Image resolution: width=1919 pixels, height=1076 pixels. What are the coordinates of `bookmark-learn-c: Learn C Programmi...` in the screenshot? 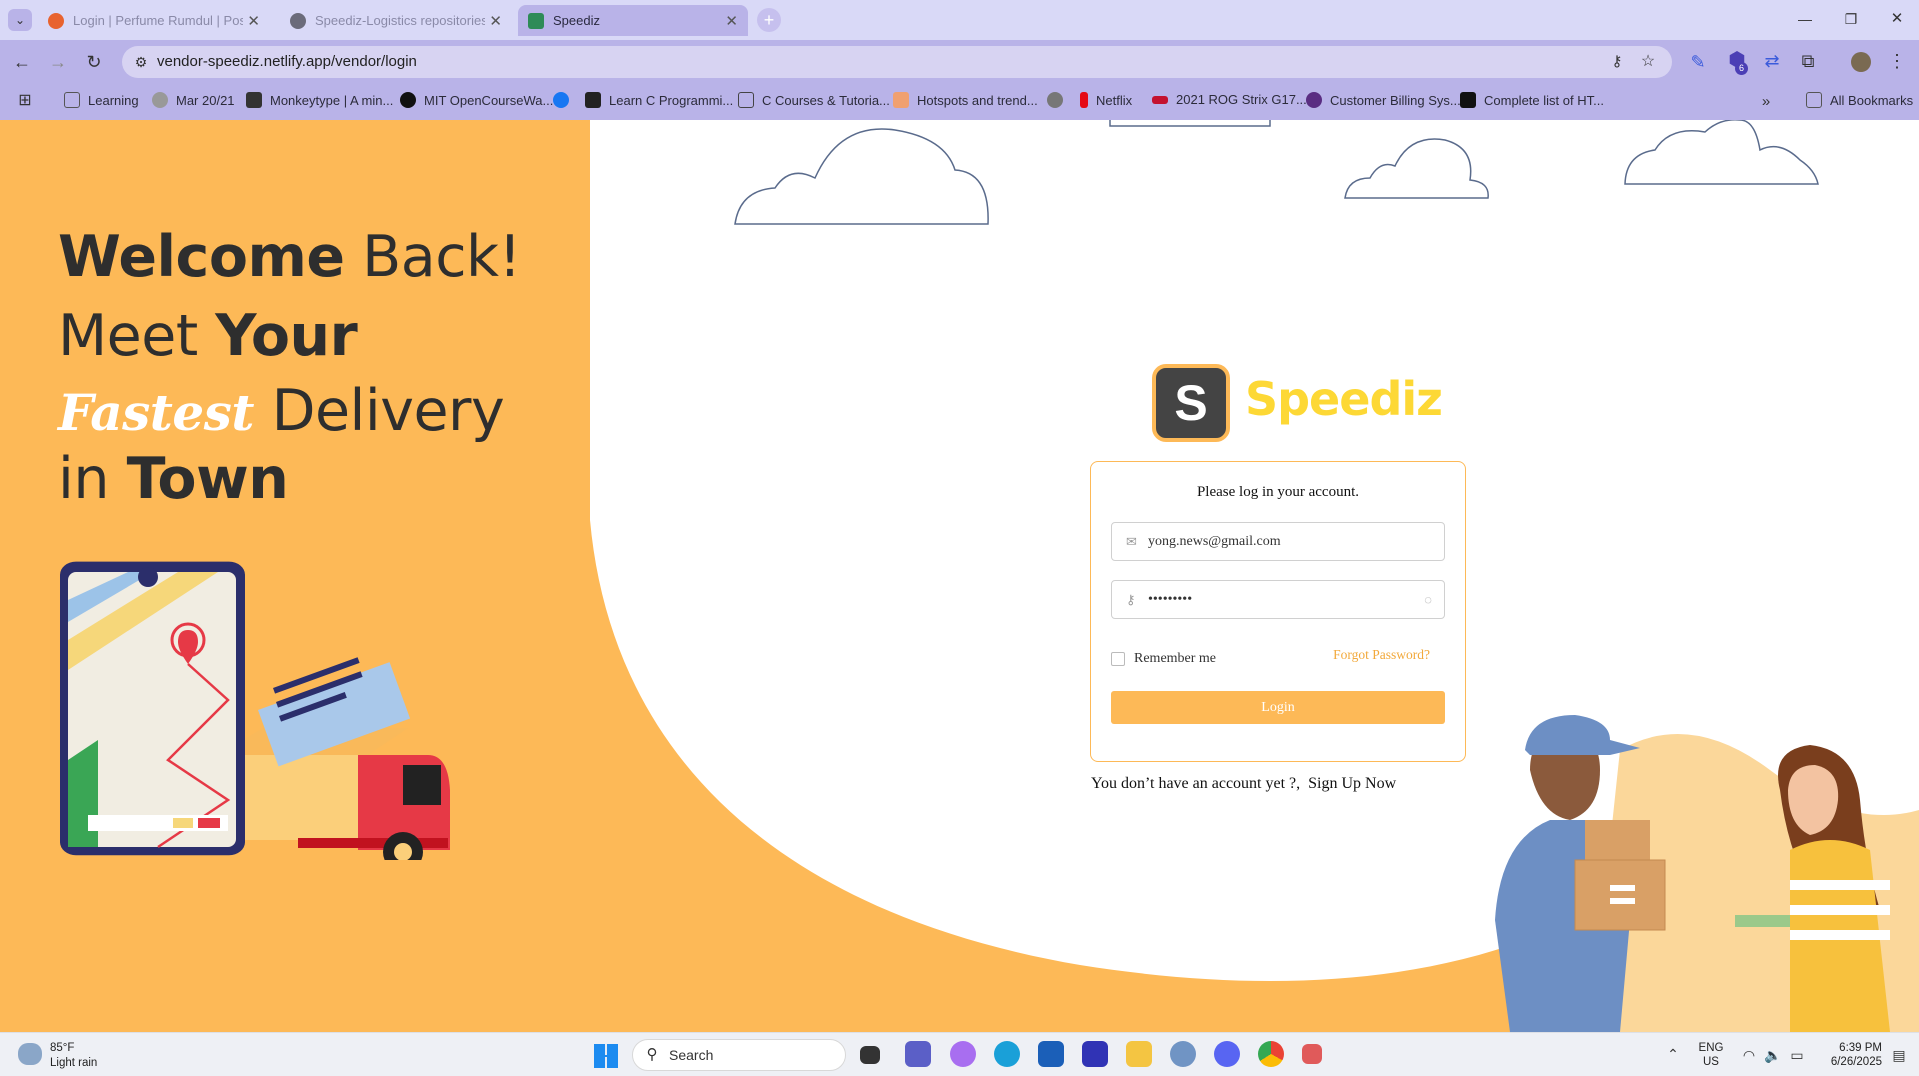 It's located at (659, 100).